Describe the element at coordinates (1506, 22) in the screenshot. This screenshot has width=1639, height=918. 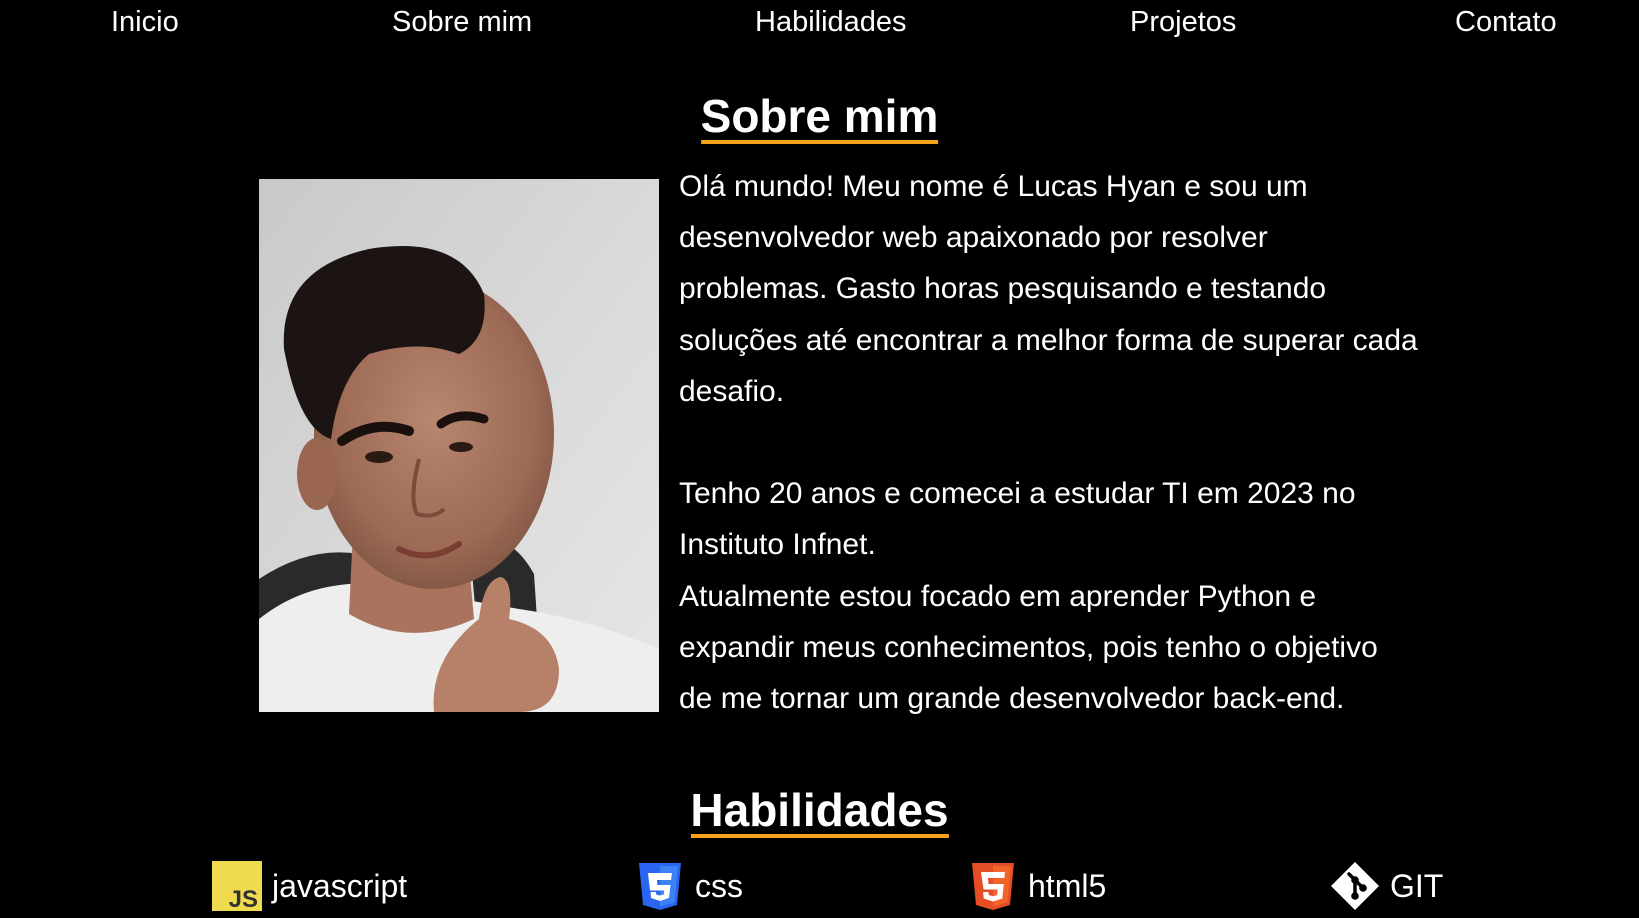
I see `nav-link-contato: Contato` at that location.